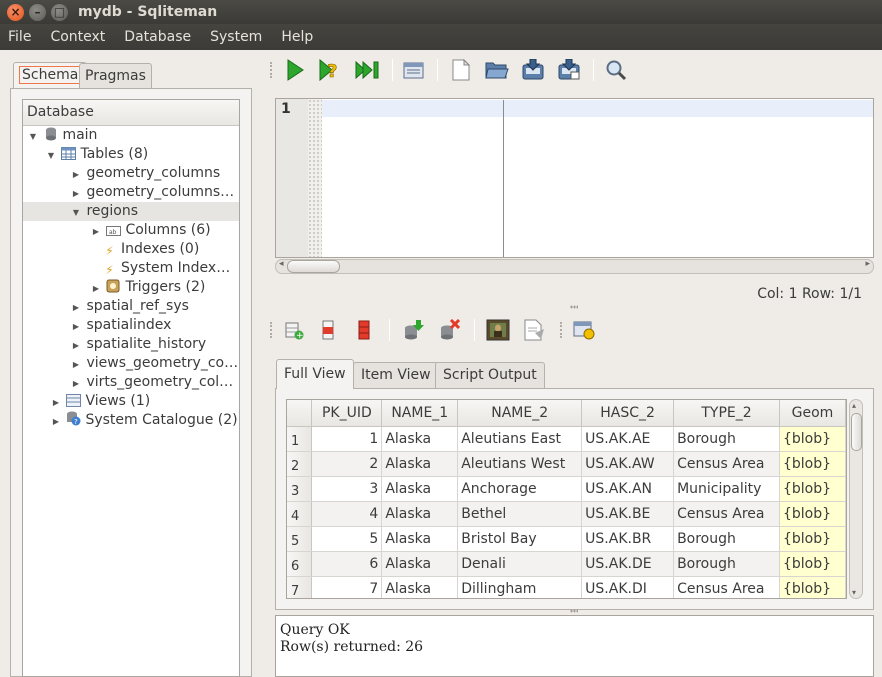 This screenshot has height=677, width=882. What do you see at coordinates (144, 421) in the screenshot?
I see `tree-node-system-catalogue: ▶ ? System Catalogue (2)` at bounding box center [144, 421].